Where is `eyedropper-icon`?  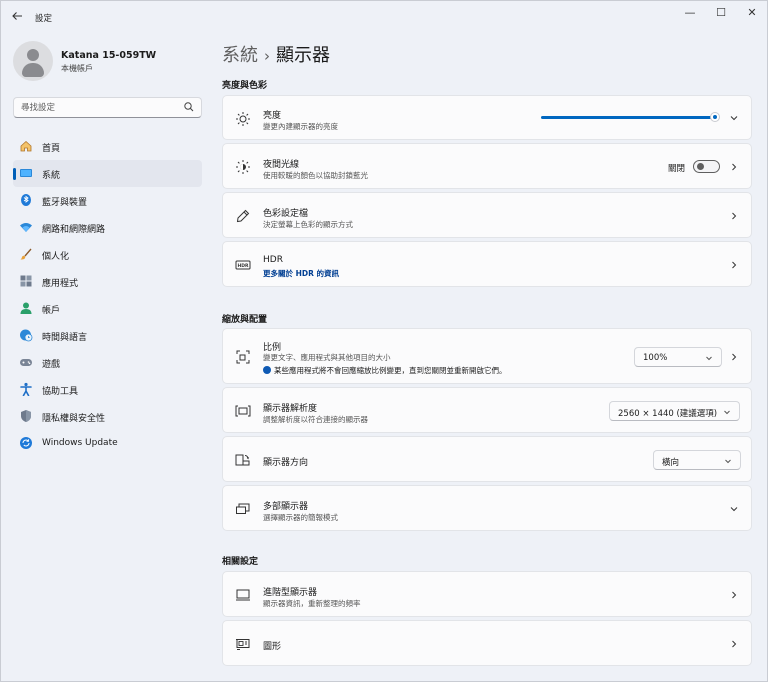 eyedropper-icon is located at coordinates (243, 216).